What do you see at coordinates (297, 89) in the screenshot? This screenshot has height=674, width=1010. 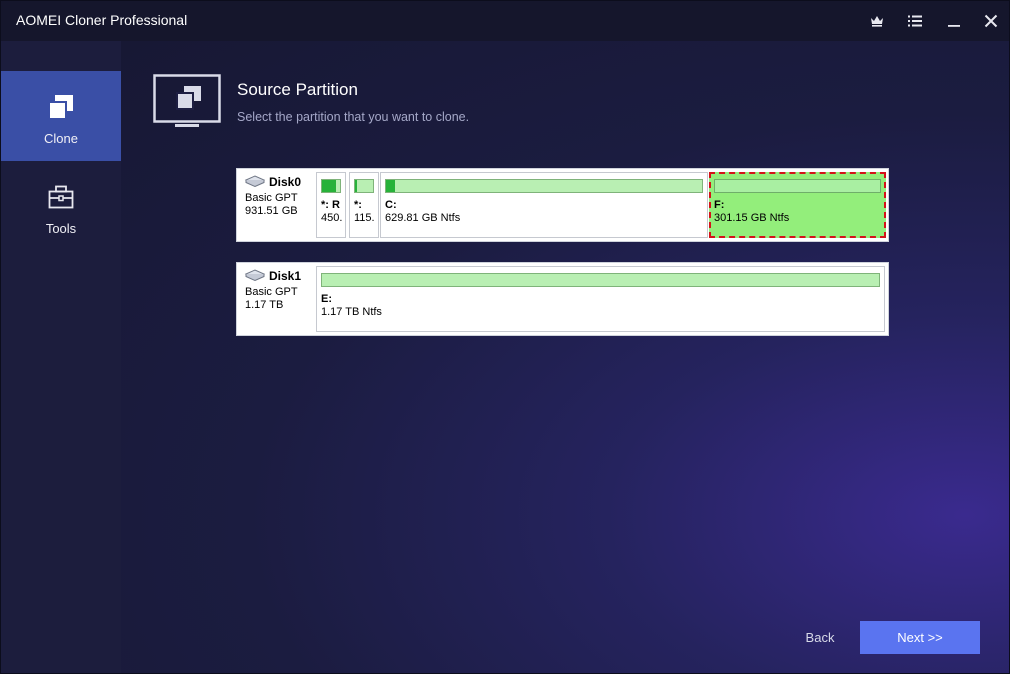 I see `page-title: Source Partition` at bounding box center [297, 89].